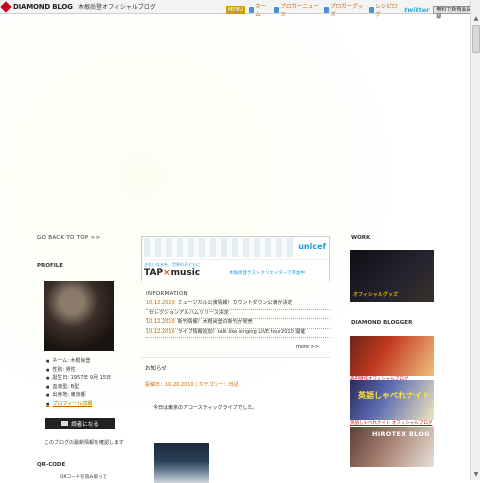 Image resolution: width=480 pixels, height=483 pixels. Describe the element at coordinates (235, 303) in the screenshot. I see `info-text: ミュージカル公演情報！カウントダウン公演が決定` at that location.